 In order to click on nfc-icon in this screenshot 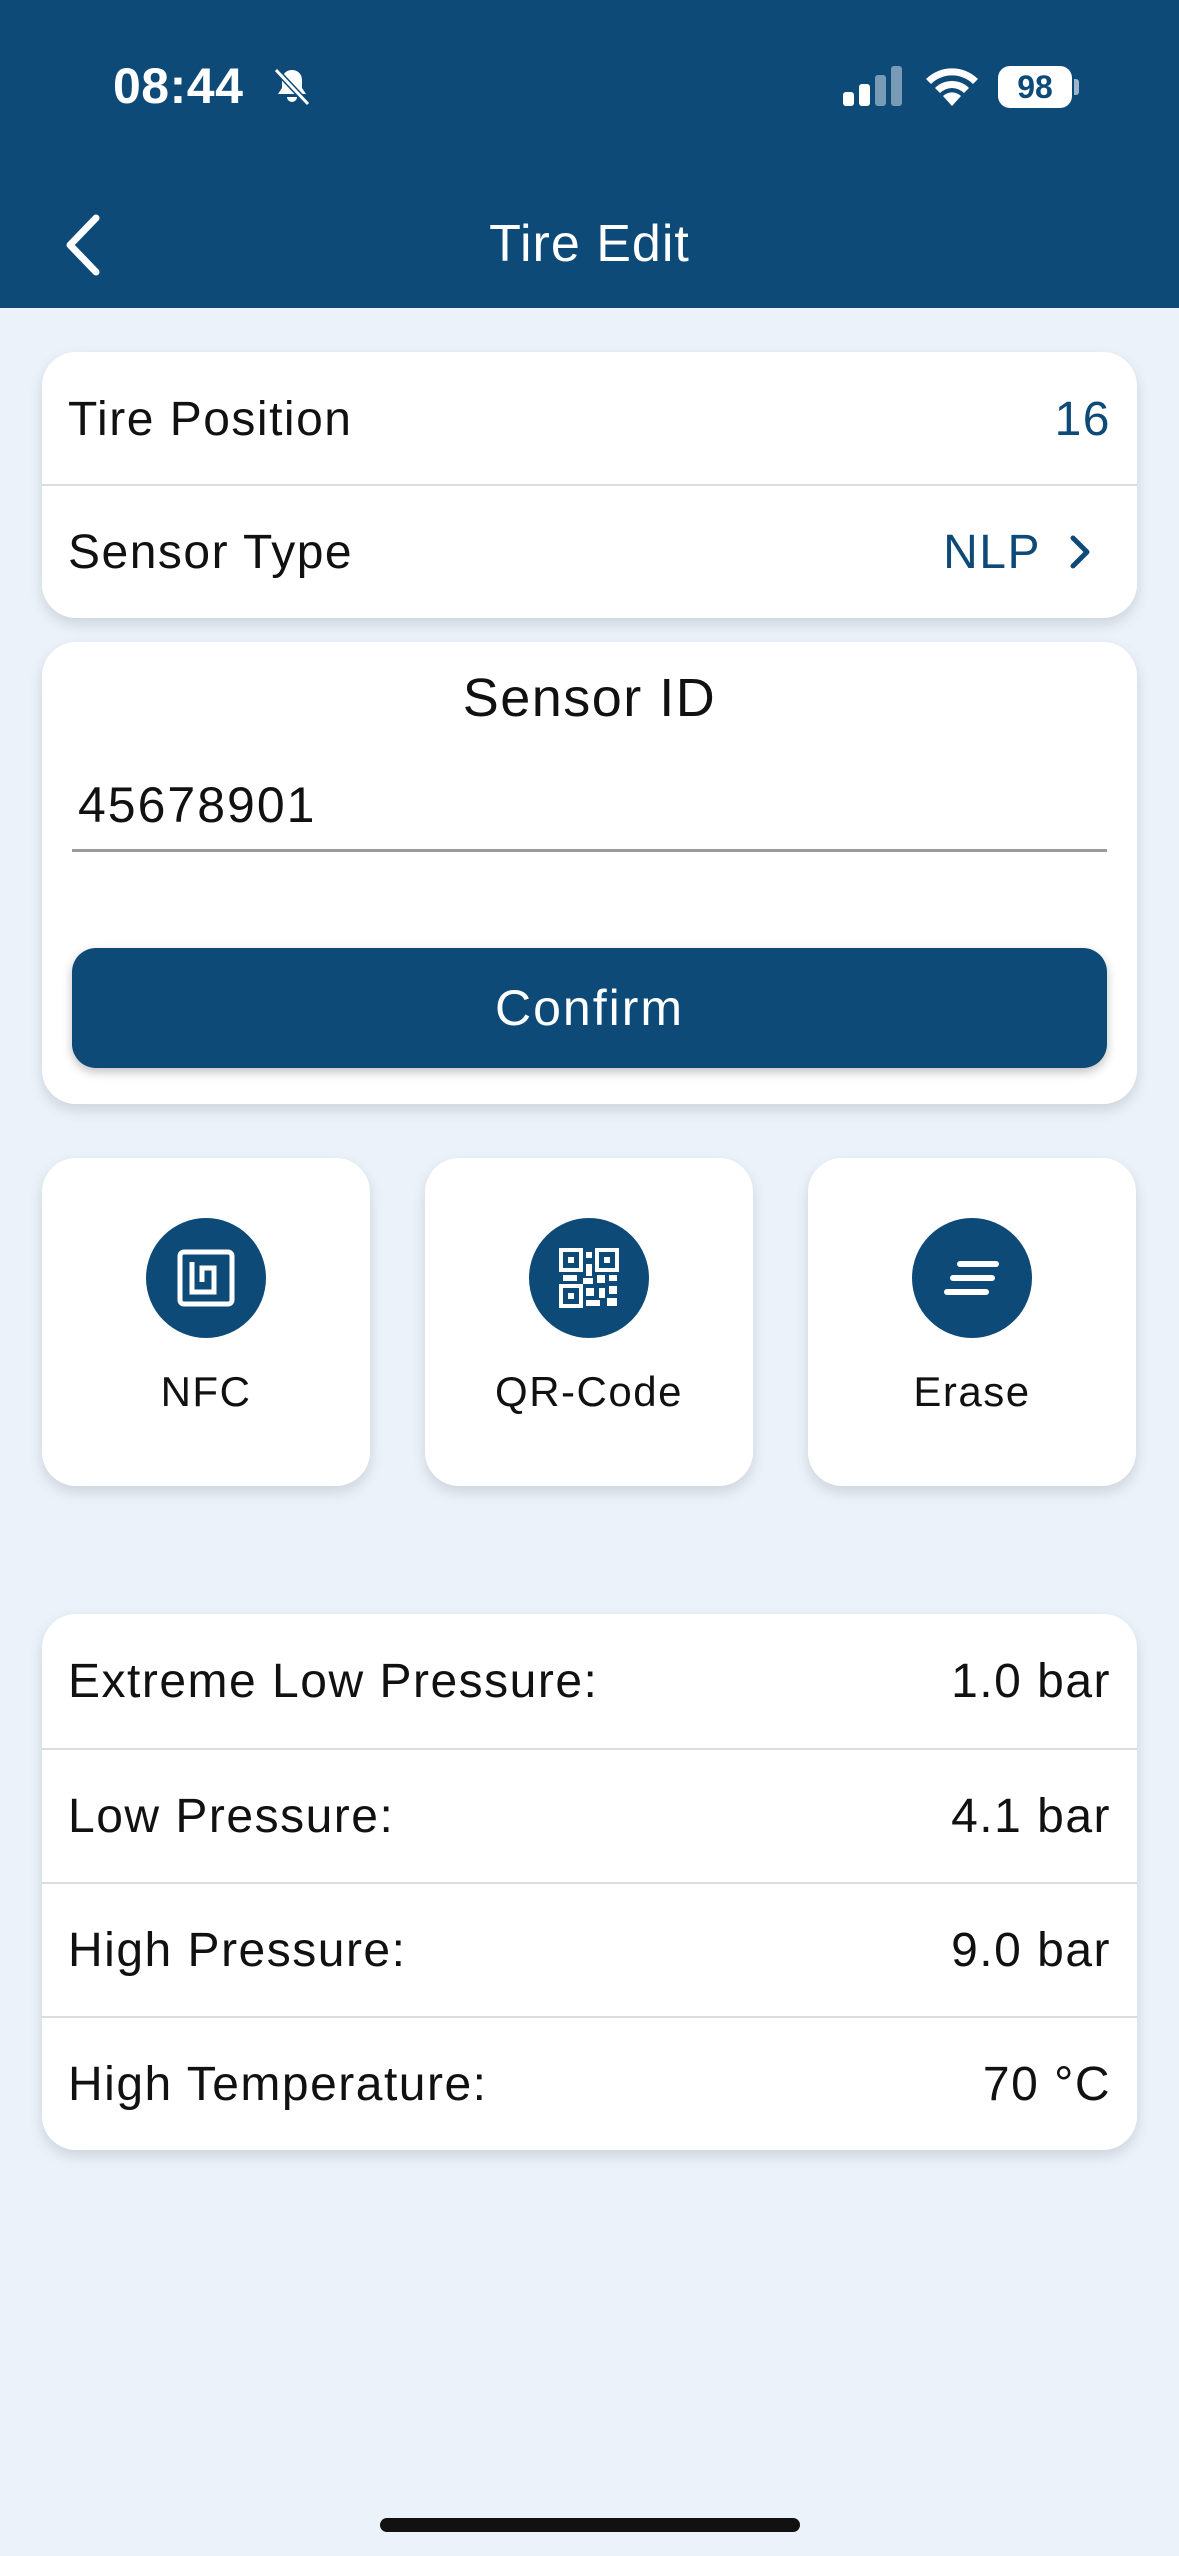, I will do `click(206, 1278)`.